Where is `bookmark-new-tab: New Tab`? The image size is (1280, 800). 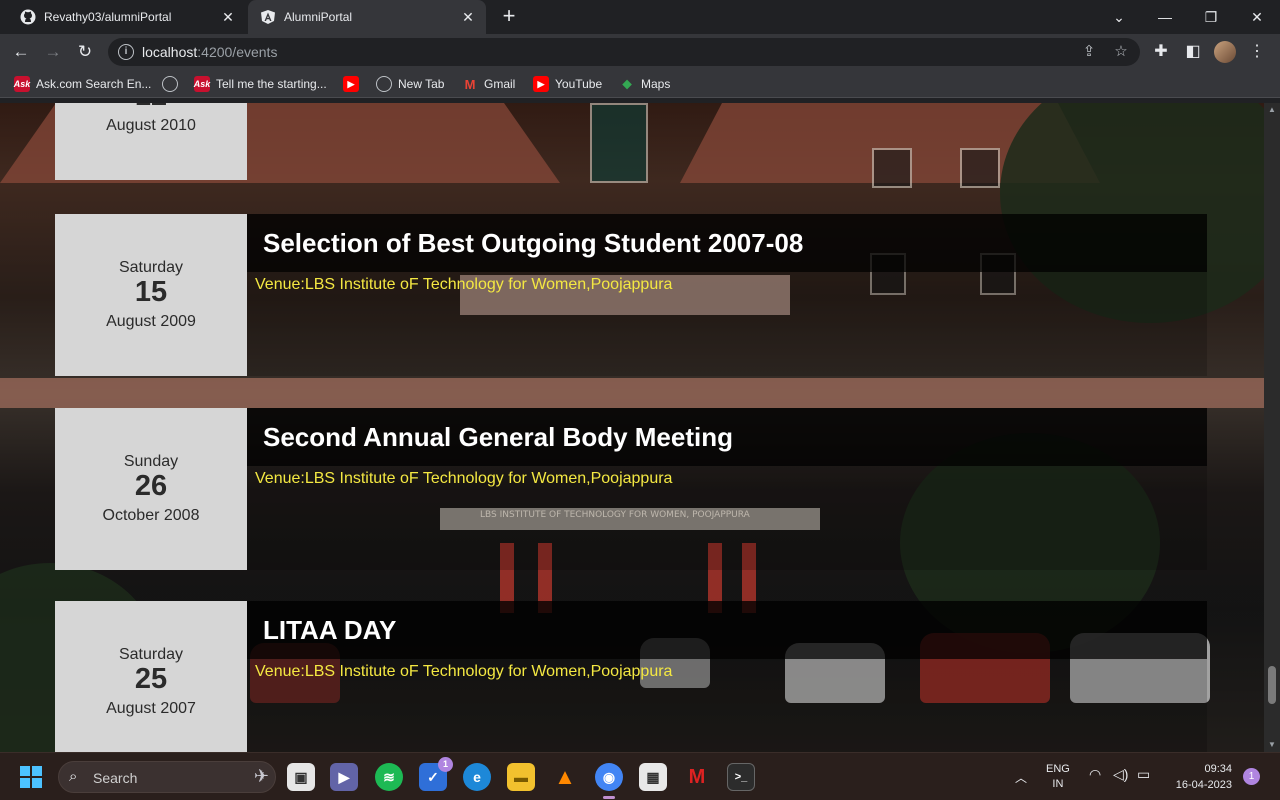
bookmark-new-tab: New Tab is located at coordinates (410, 84).